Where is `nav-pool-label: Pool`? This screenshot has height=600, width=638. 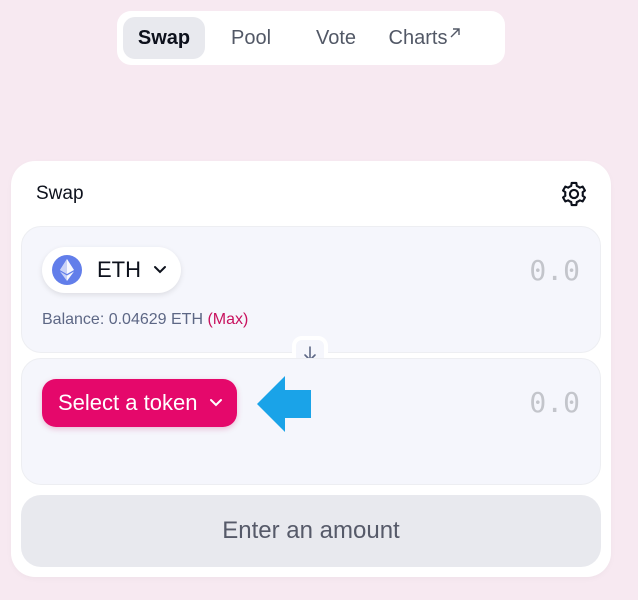 nav-pool-label: Pool is located at coordinates (251, 37).